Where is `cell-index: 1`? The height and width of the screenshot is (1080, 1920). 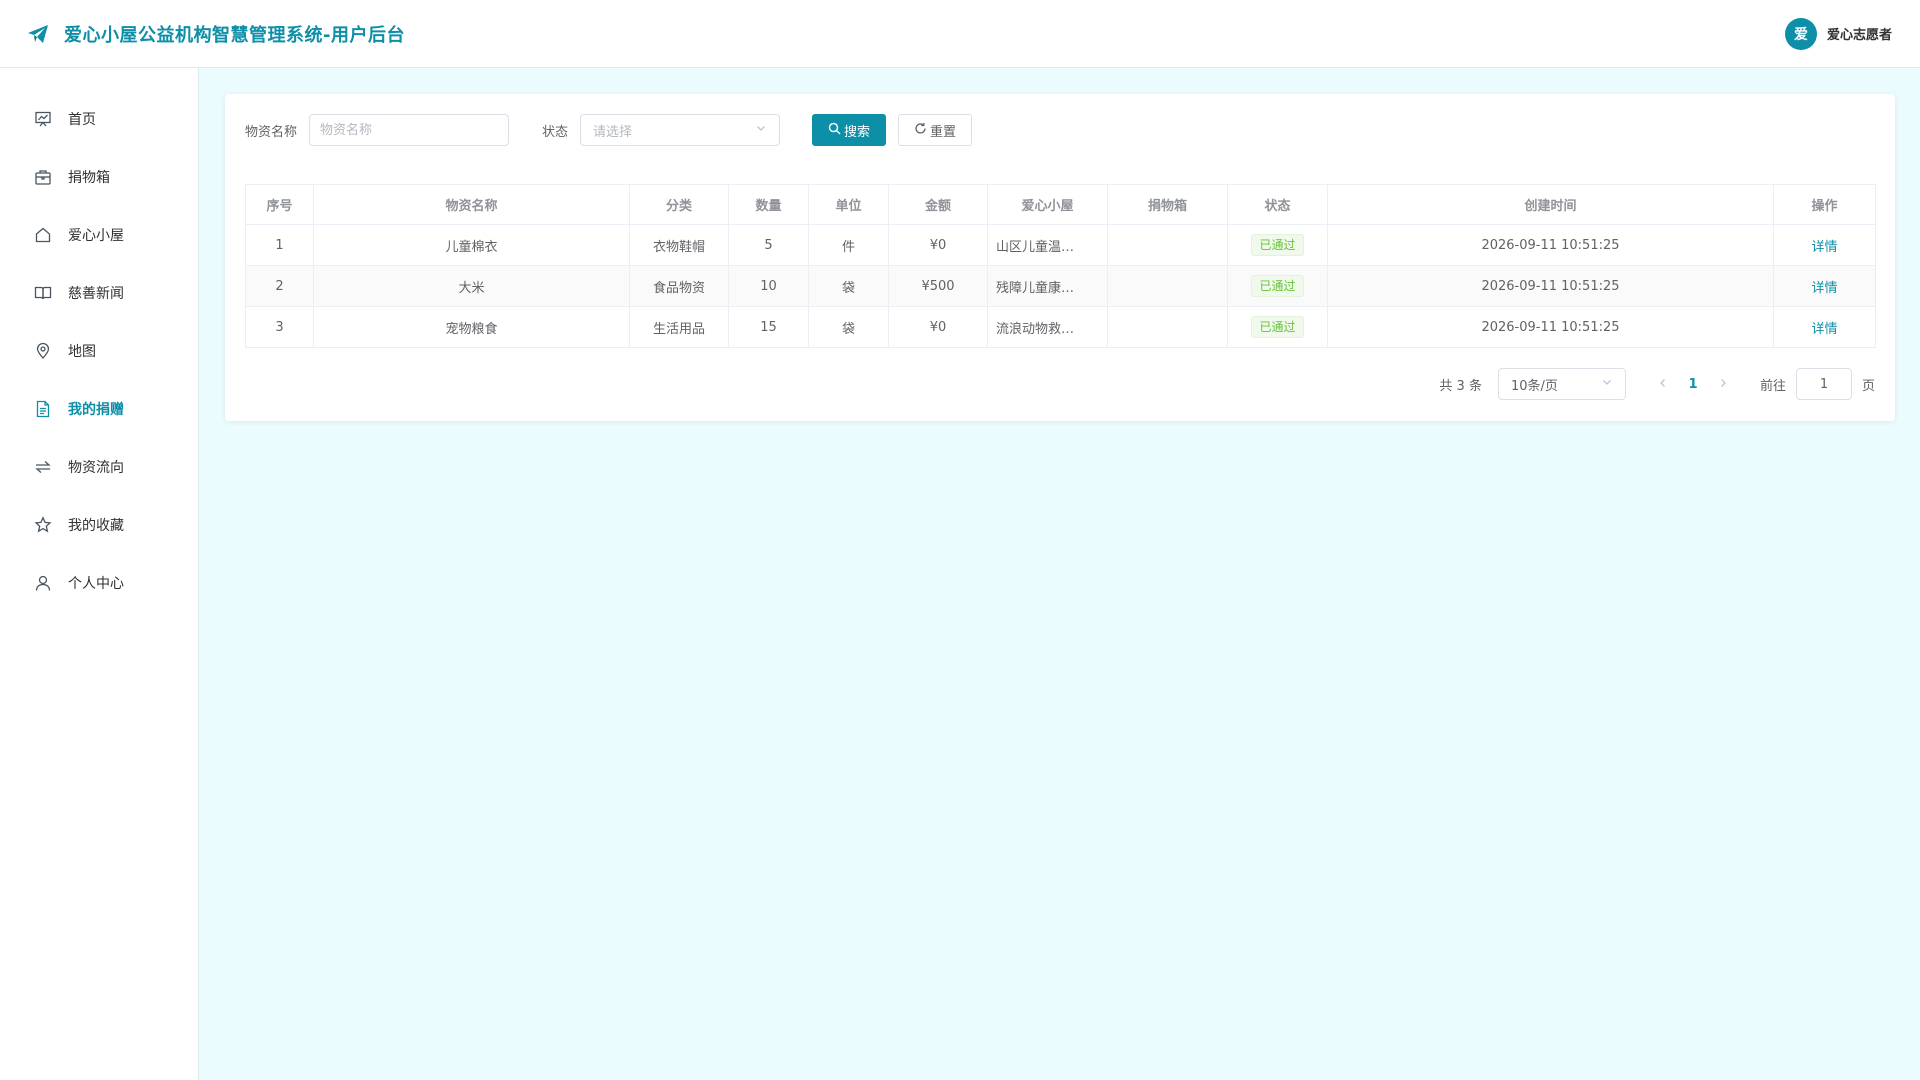 cell-index: 1 is located at coordinates (279, 245).